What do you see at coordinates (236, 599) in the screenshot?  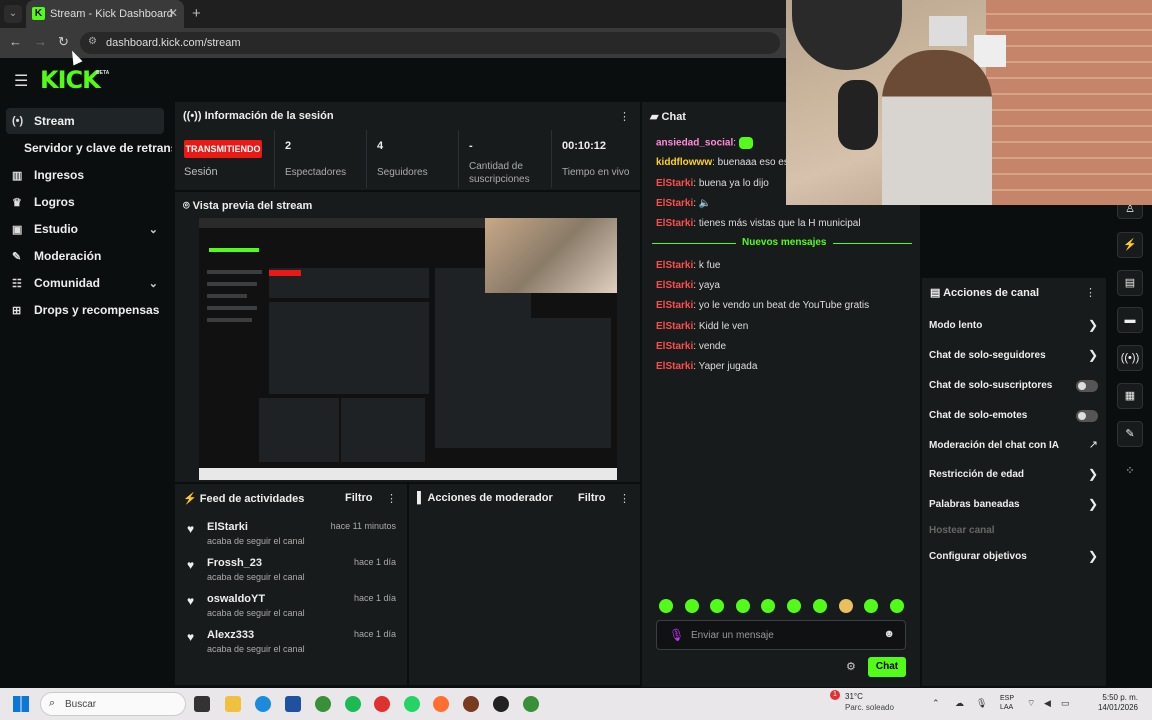 I see `feed-user: oswaldoYT` at bounding box center [236, 599].